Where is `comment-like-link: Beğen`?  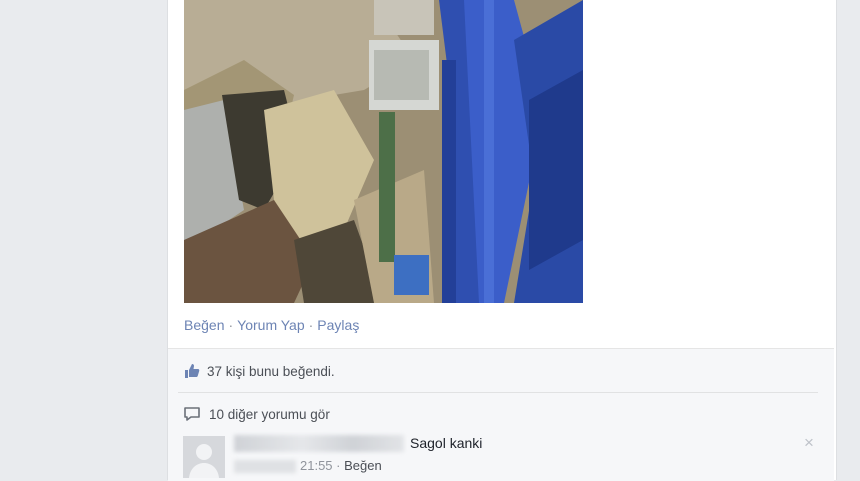 comment-like-link: Beğen is located at coordinates (363, 465).